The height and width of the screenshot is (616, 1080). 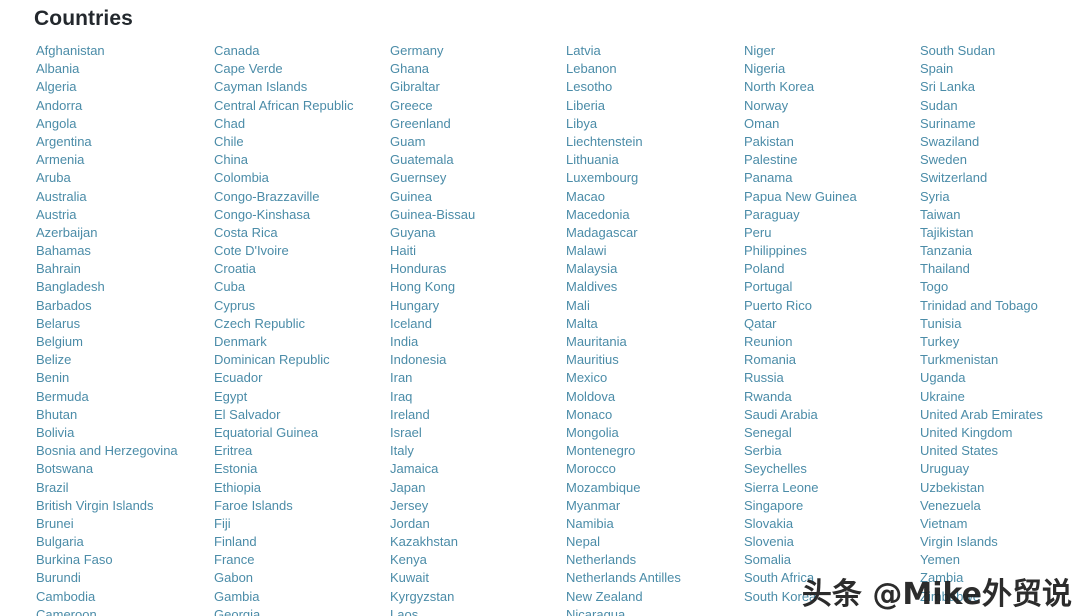 What do you see at coordinates (302, 87) in the screenshot?
I see `country-link: Cayman Islands` at bounding box center [302, 87].